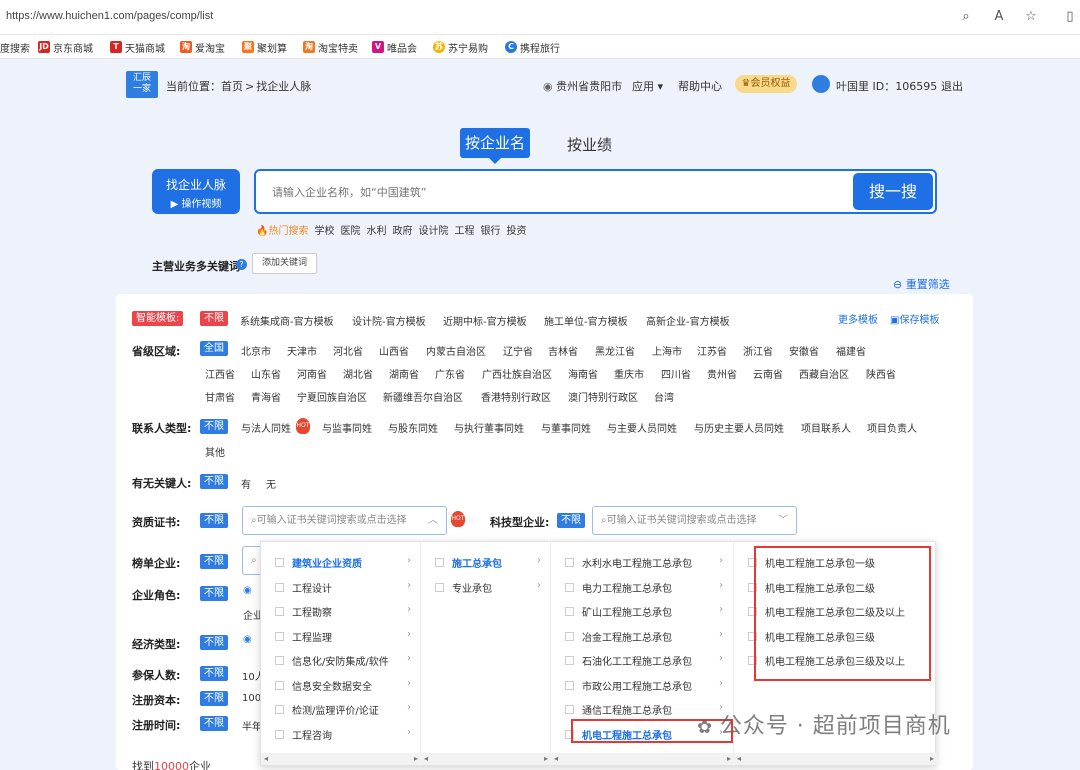 Image resolution: width=1080 pixels, height=770 pixels. What do you see at coordinates (647, 86) in the screenshot?
I see `apps-menu: 应用 ▾` at bounding box center [647, 86].